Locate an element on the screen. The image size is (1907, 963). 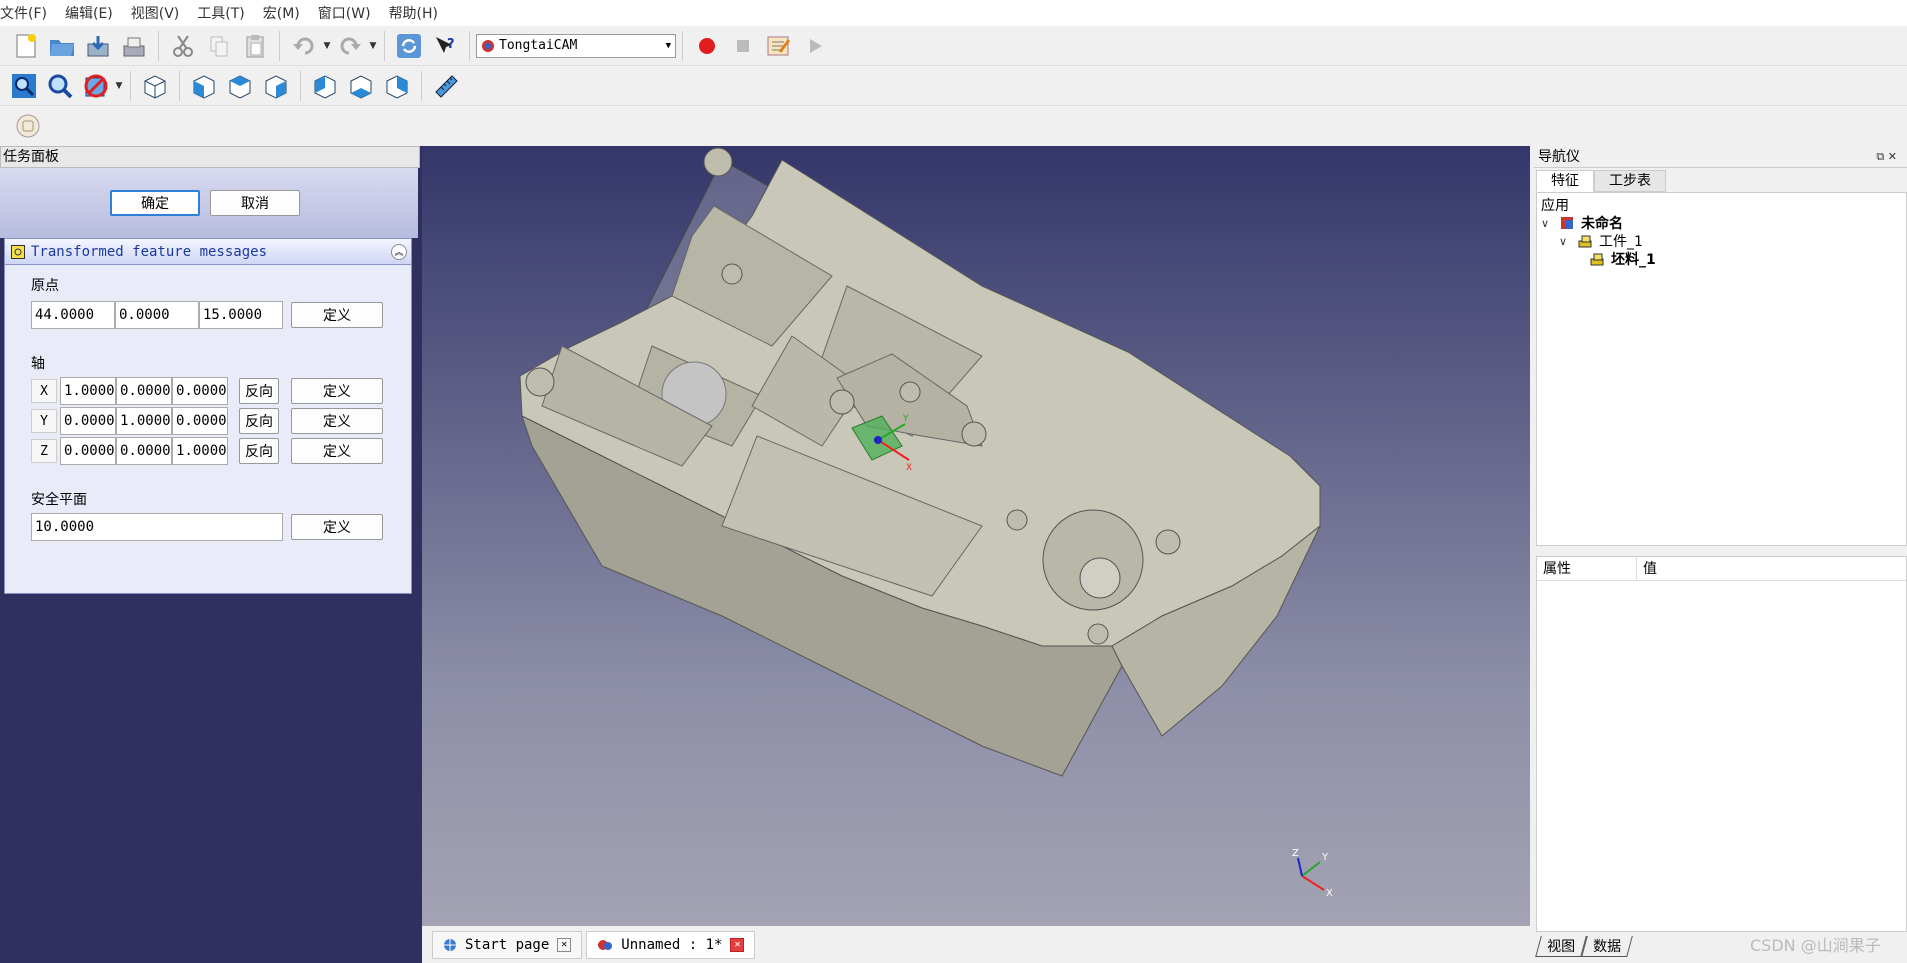
save-as-icon is located at coordinates (134, 46).